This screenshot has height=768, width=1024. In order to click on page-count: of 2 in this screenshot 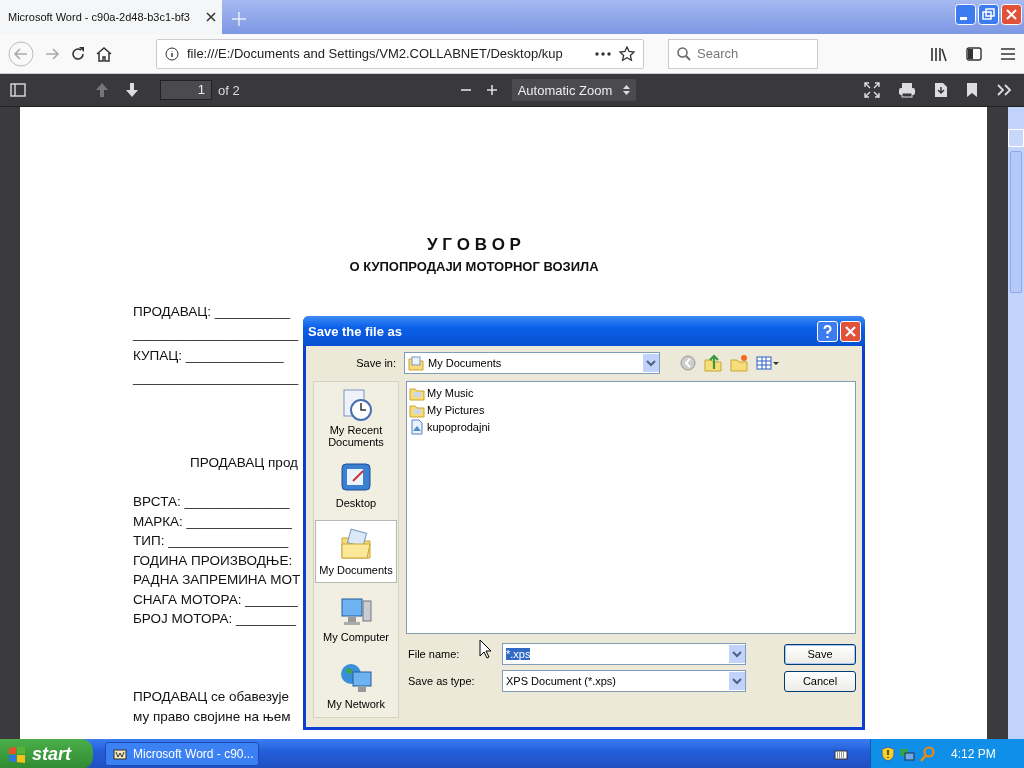, I will do `click(229, 90)`.